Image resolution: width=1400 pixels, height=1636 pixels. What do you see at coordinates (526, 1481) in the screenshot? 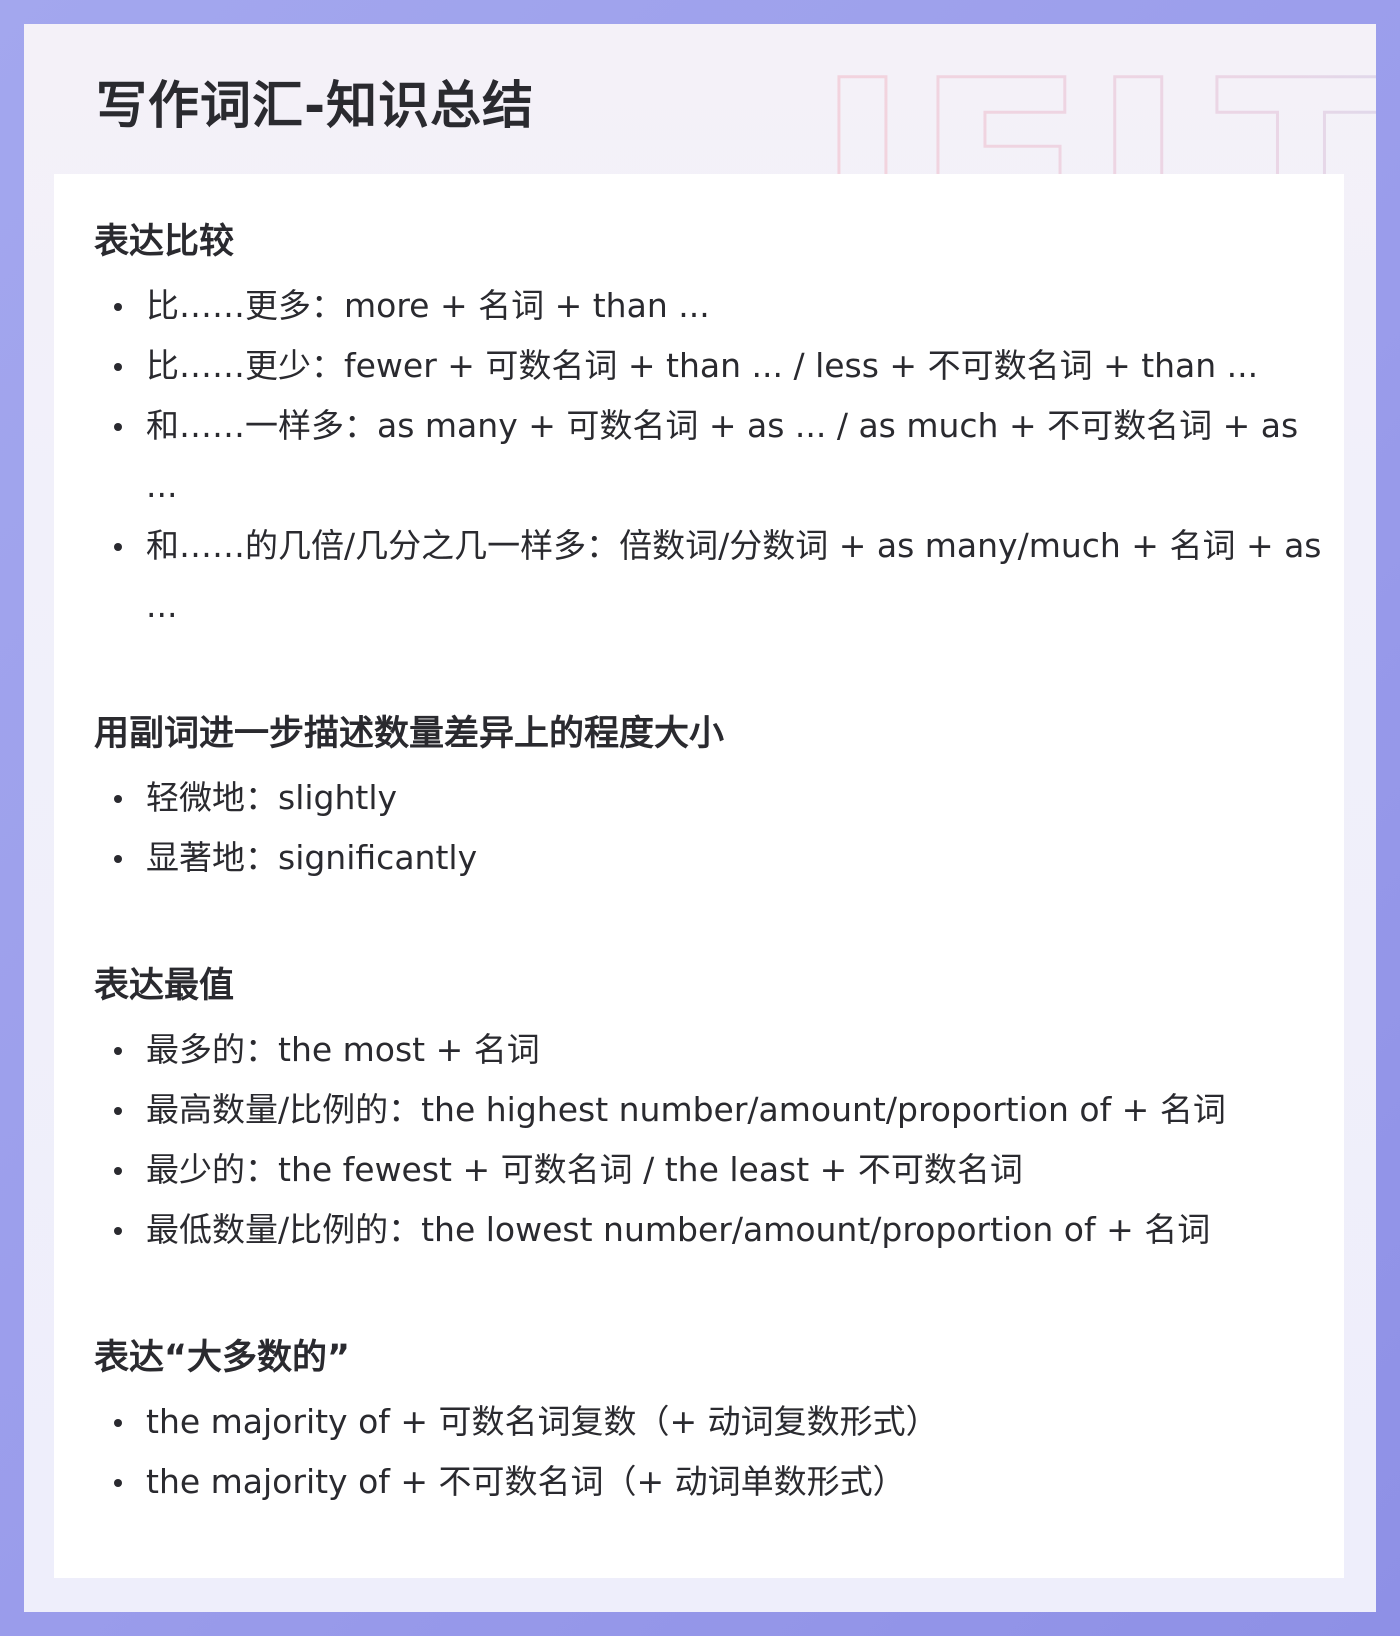
I see `item-text: the majority of + 不可数名词（+ 动词单数形式）` at bounding box center [526, 1481].